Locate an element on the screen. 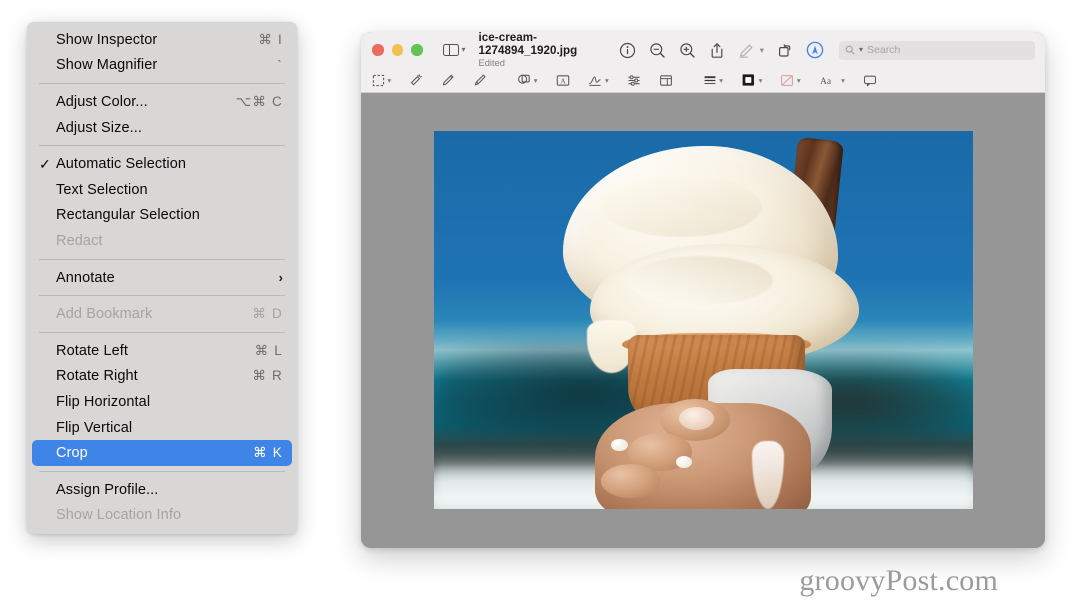 This screenshot has height=612, width=1080. menu-item-label: Flip Vertical is located at coordinates (94, 427).